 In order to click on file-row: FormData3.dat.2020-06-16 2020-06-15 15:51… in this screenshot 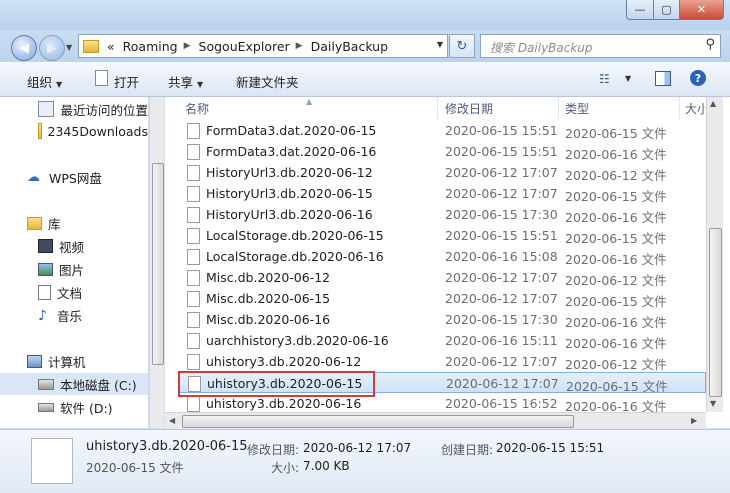, I will do `click(435, 151)`.